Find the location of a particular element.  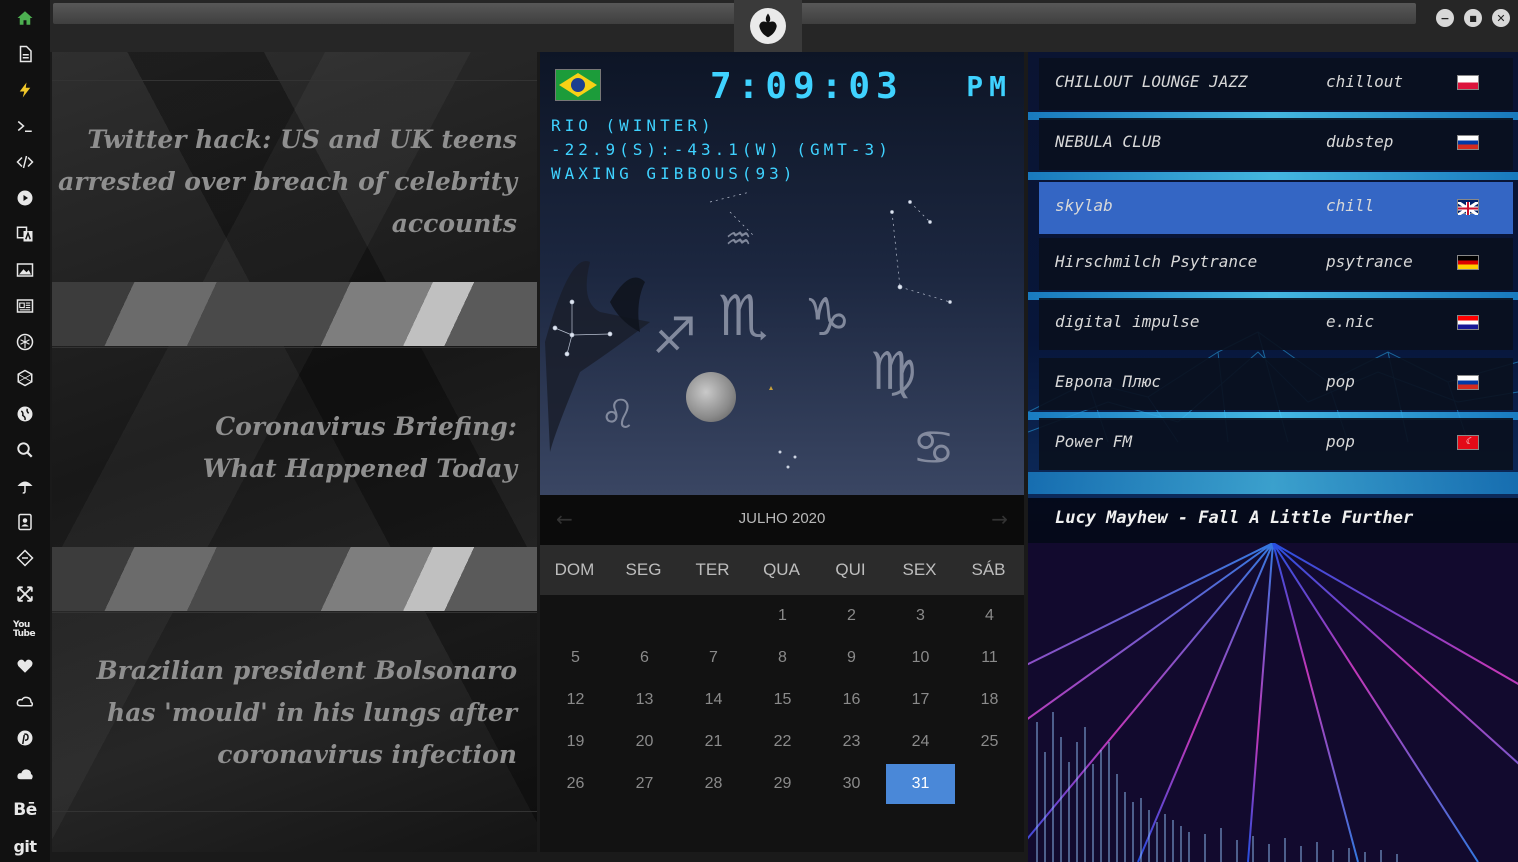

calendar-day: 2 is located at coordinates (851, 616).